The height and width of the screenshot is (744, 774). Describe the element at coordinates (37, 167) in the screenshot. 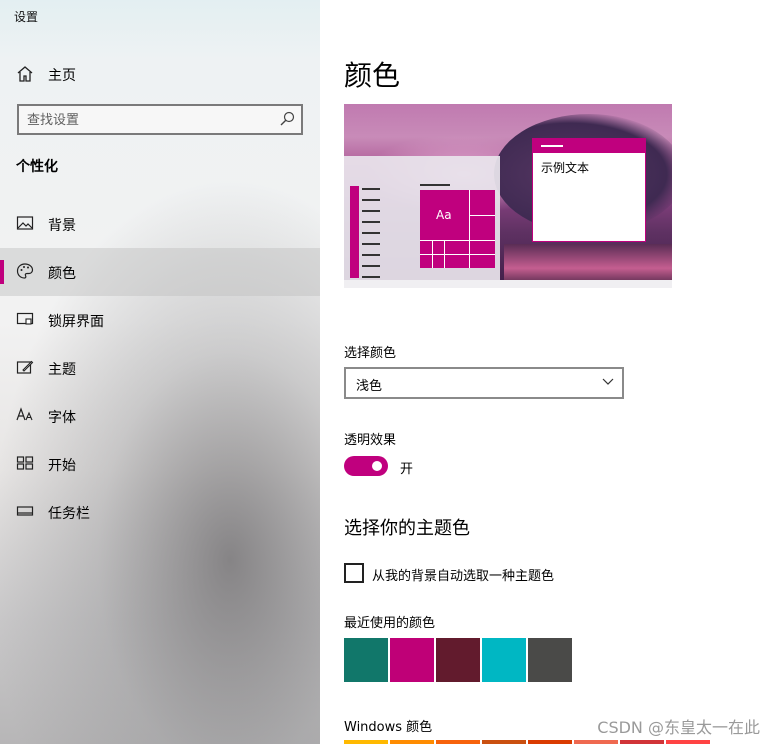

I see `section-title: 个性化` at that location.